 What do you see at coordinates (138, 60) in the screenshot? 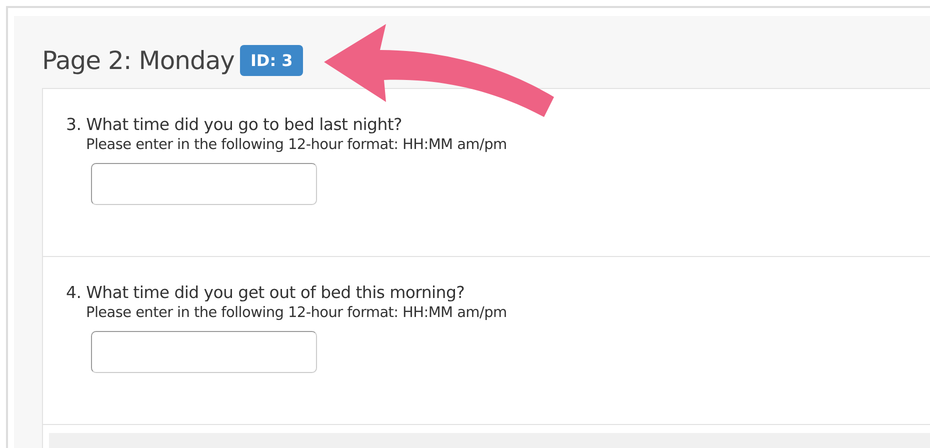
I see `page-title: Page 2: Monday` at bounding box center [138, 60].